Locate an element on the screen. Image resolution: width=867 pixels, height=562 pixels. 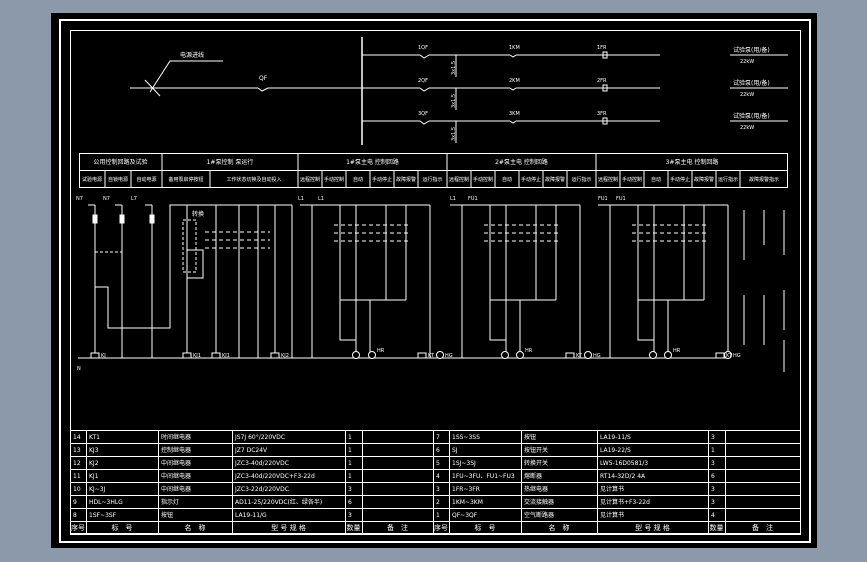
parts-cell: KT1 is located at coordinates (94, 437).